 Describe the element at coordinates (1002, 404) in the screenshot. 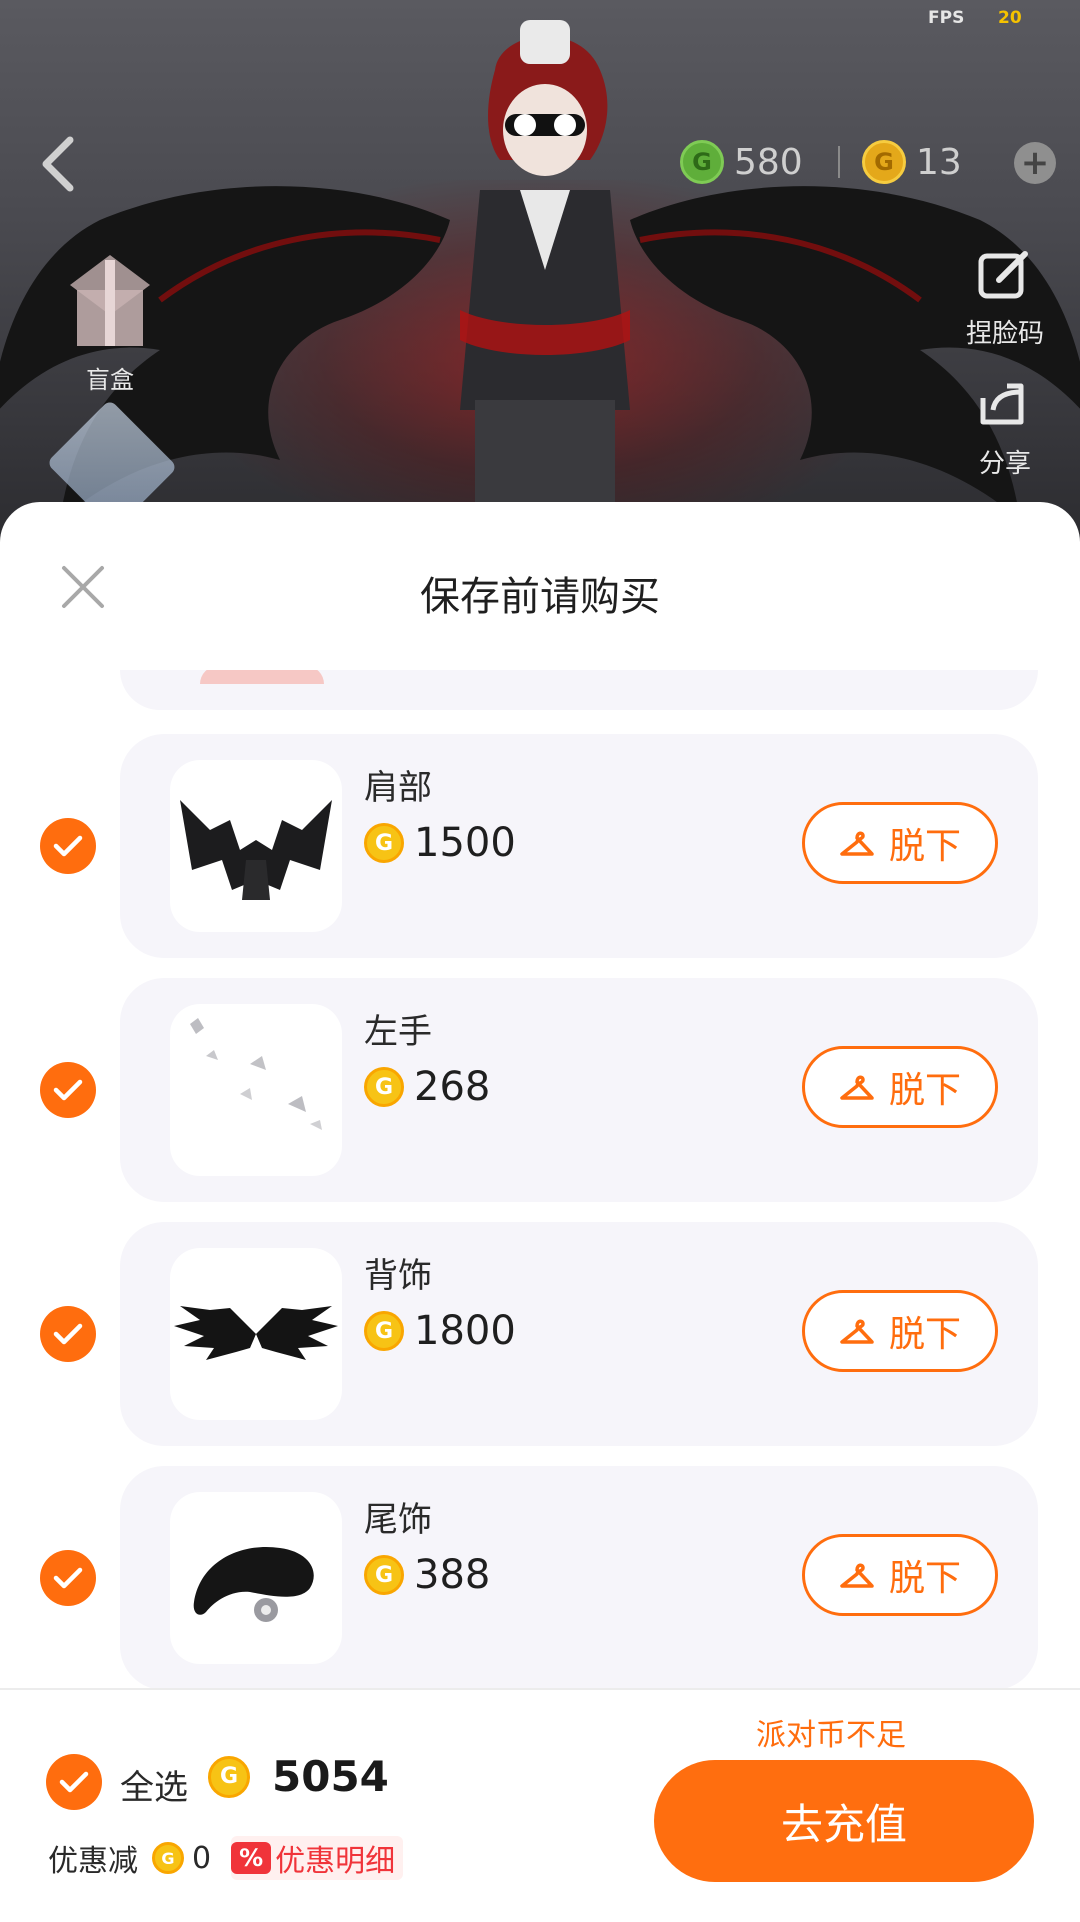

I see `share-icon` at that location.